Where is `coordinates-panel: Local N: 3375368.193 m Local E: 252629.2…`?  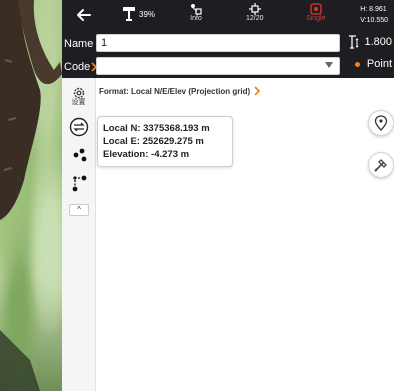 coordinates-panel: Local N: 3375368.193 m Local E: 252629.2… is located at coordinates (165, 141).